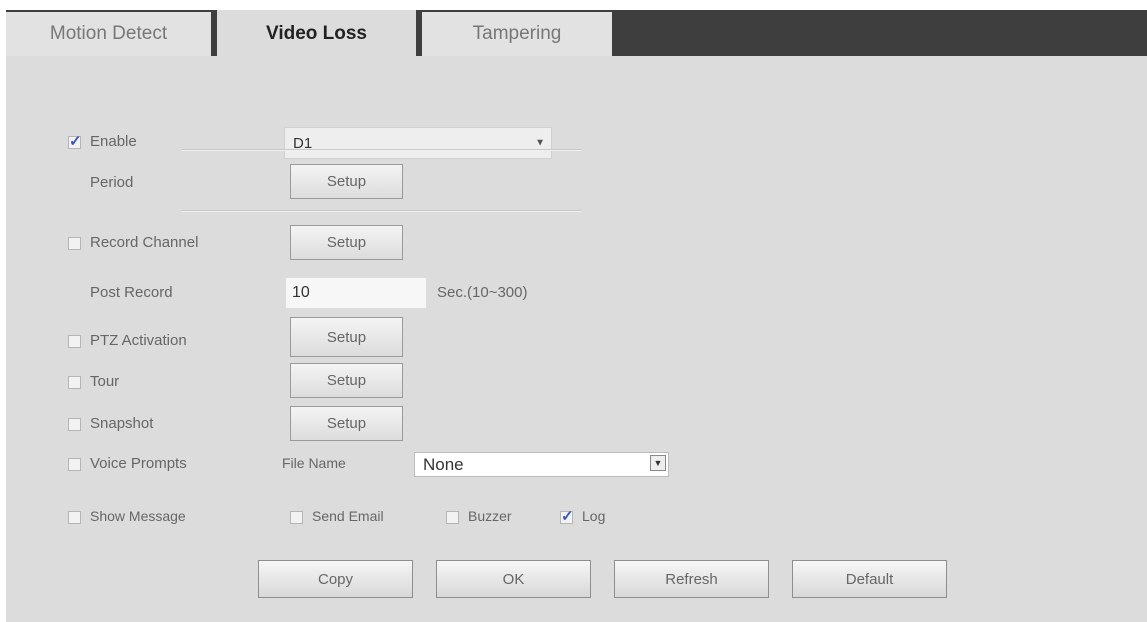 This screenshot has width=1147, height=622. I want to click on refresh-button: Refresh, so click(691, 579).